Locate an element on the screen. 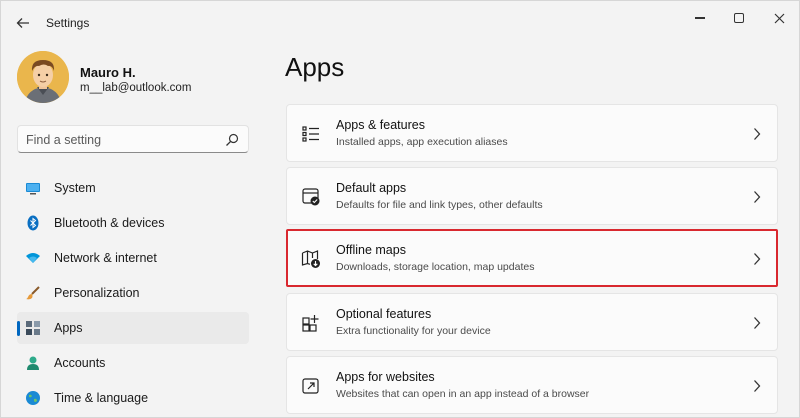 Image resolution: width=800 pixels, height=418 pixels. card-title: Optional features is located at coordinates (384, 314).